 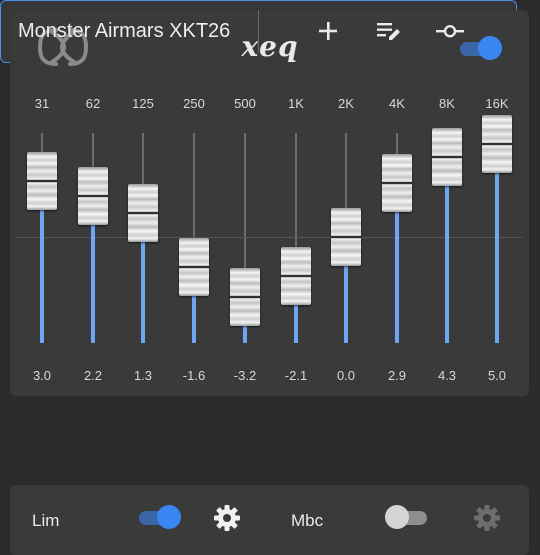 What do you see at coordinates (307, 520) in the screenshot?
I see `mbc-label: Mbc` at bounding box center [307, 520].